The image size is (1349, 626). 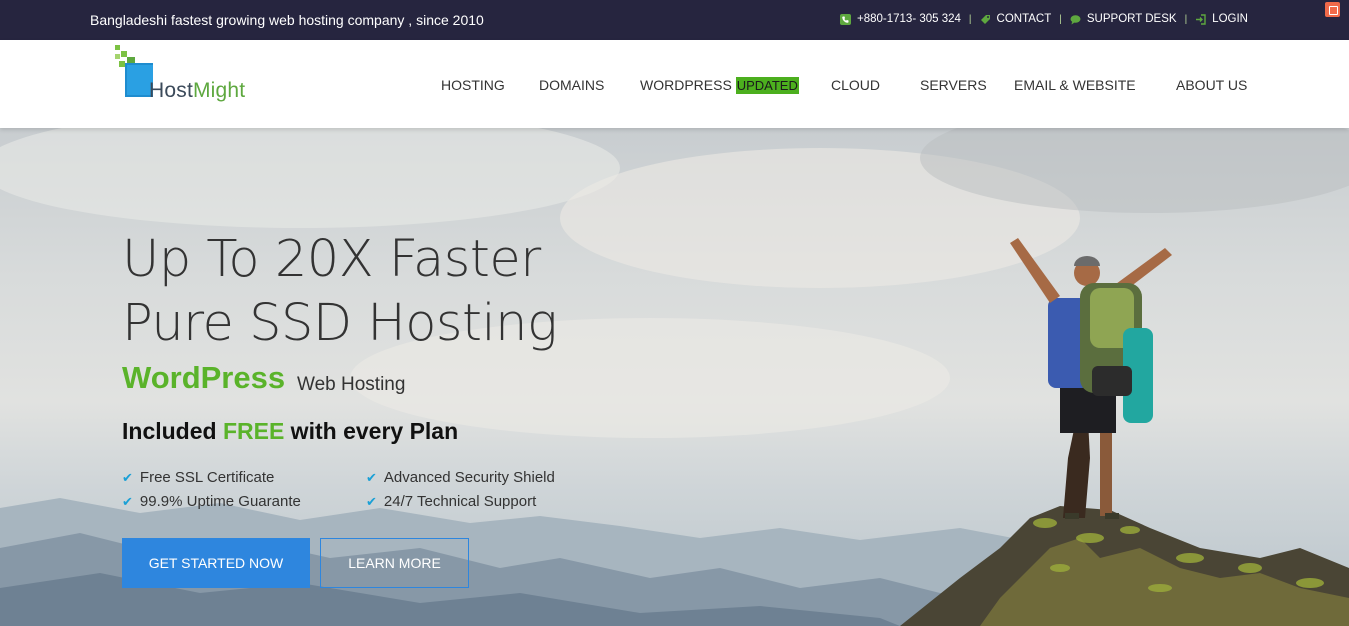 I want to click on nav-wordpress-label: WORDPRESS, so click(x=686, y=85).